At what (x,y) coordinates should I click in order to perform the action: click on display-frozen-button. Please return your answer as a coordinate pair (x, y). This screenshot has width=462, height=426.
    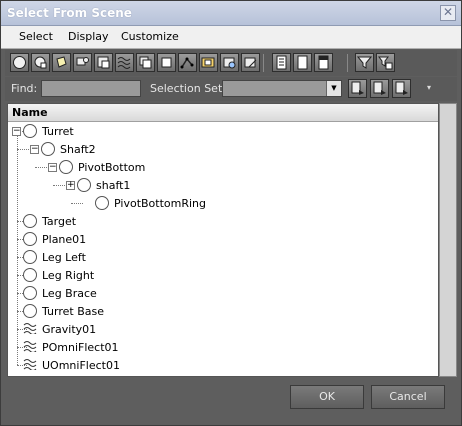
    Looking at the image, I should click on (229, 62).